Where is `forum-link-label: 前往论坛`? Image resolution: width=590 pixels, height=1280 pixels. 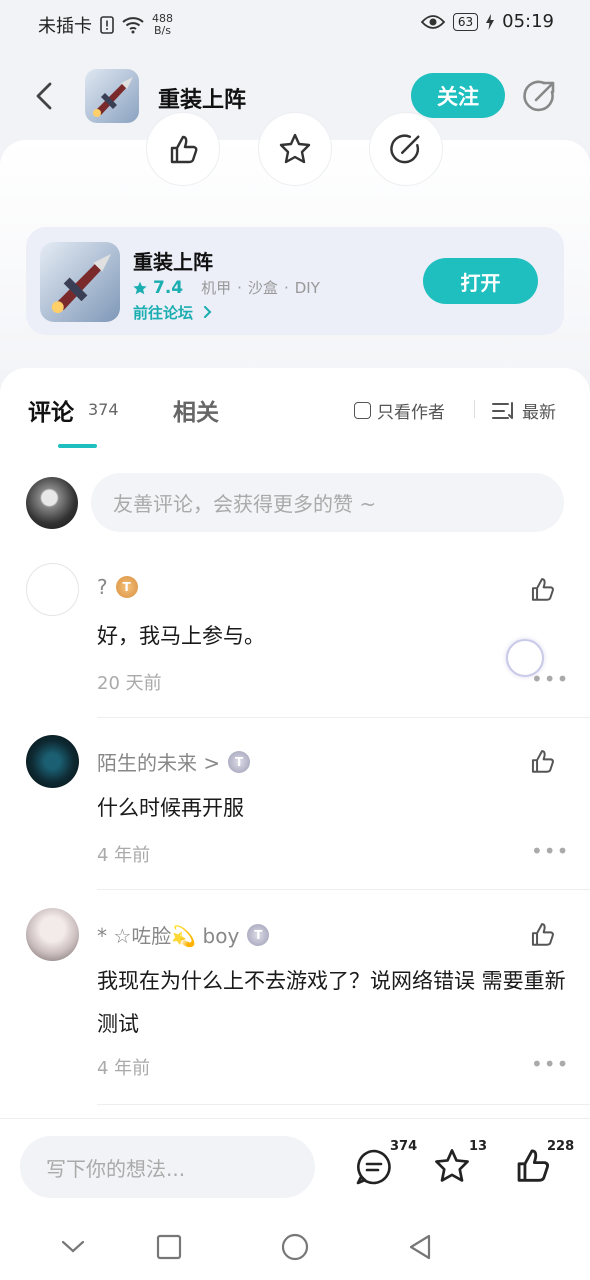
forum-link-label: 前往论坛 is located at coordinates (163, 313).